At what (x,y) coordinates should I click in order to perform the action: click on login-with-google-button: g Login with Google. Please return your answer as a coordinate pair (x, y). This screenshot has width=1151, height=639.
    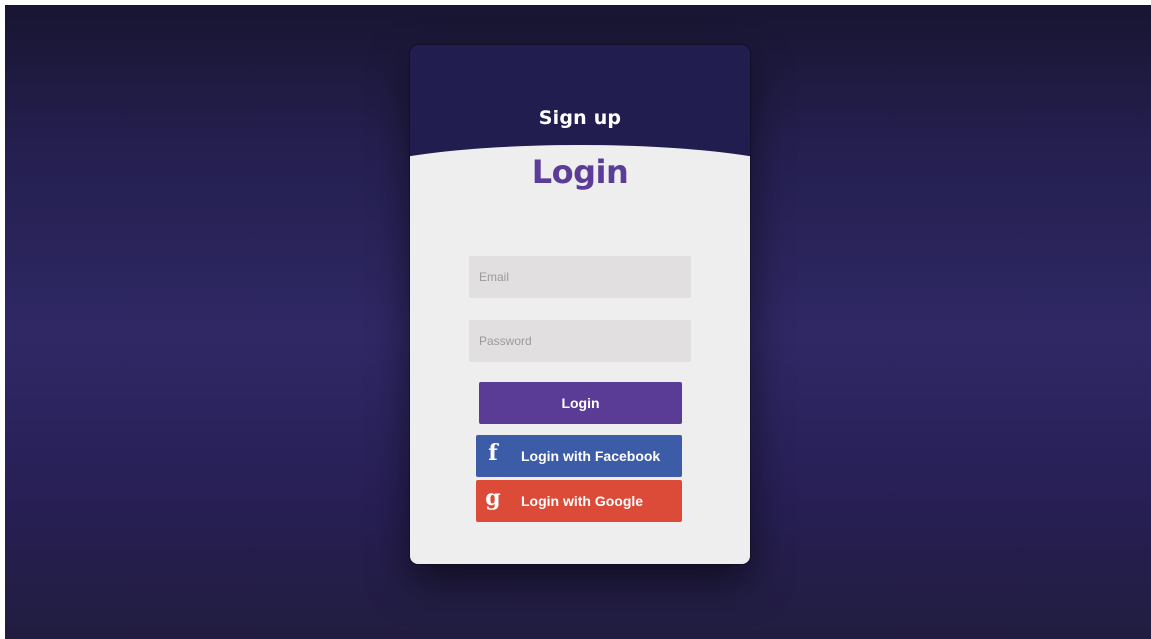
    Looking at the image, I should click on (579, 501).